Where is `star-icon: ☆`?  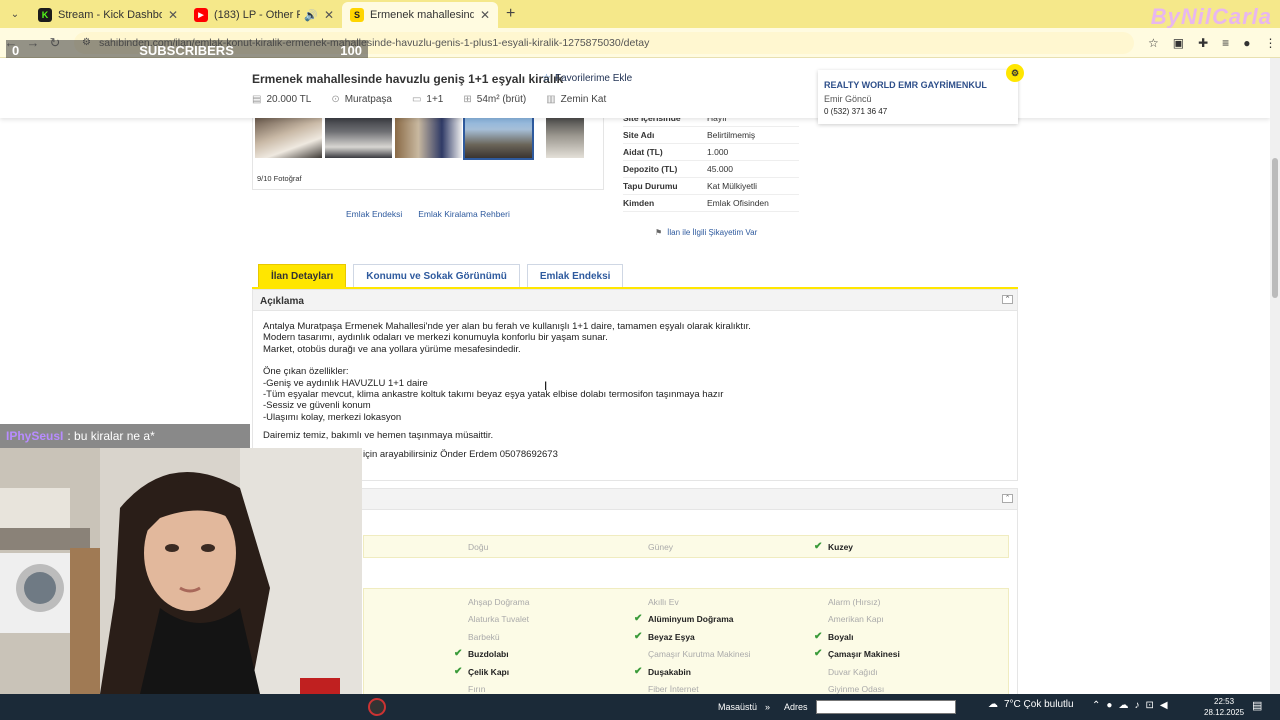
star-icon: ☆ is located at coordinates (546, 78).